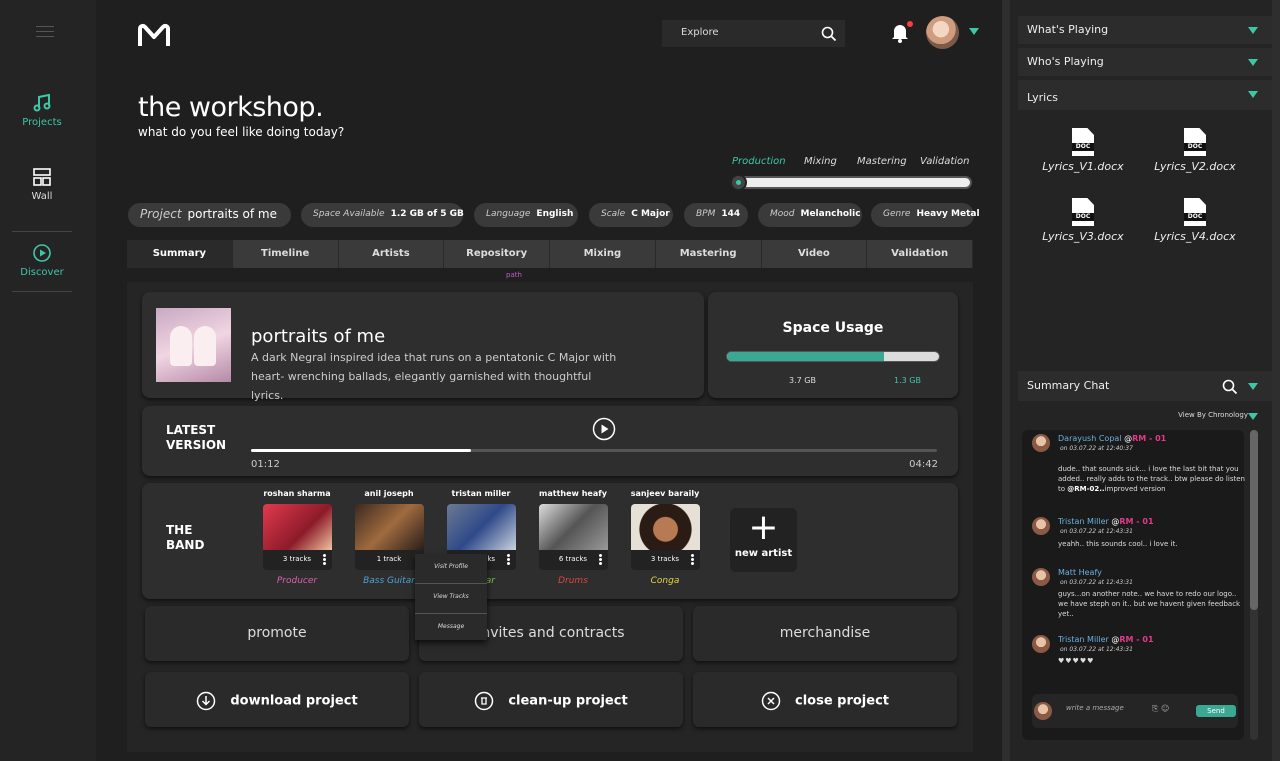 The height and width of the screenshot is (761, 1280). What do you see at coordinates (1145, 30) in the screenshot?
I see `whats-playing-header: What's Playing` at bounding box center [1145, 30].